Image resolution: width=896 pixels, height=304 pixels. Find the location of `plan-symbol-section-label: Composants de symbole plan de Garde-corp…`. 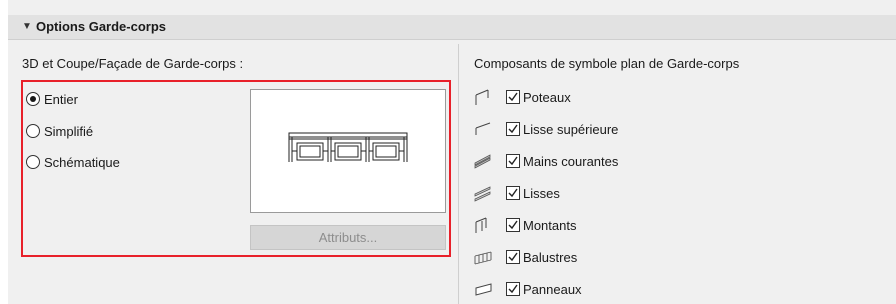

plan-symbol-section-label: Composants de symbole plan de Garde-corp… is located at coordinates (607, 63).